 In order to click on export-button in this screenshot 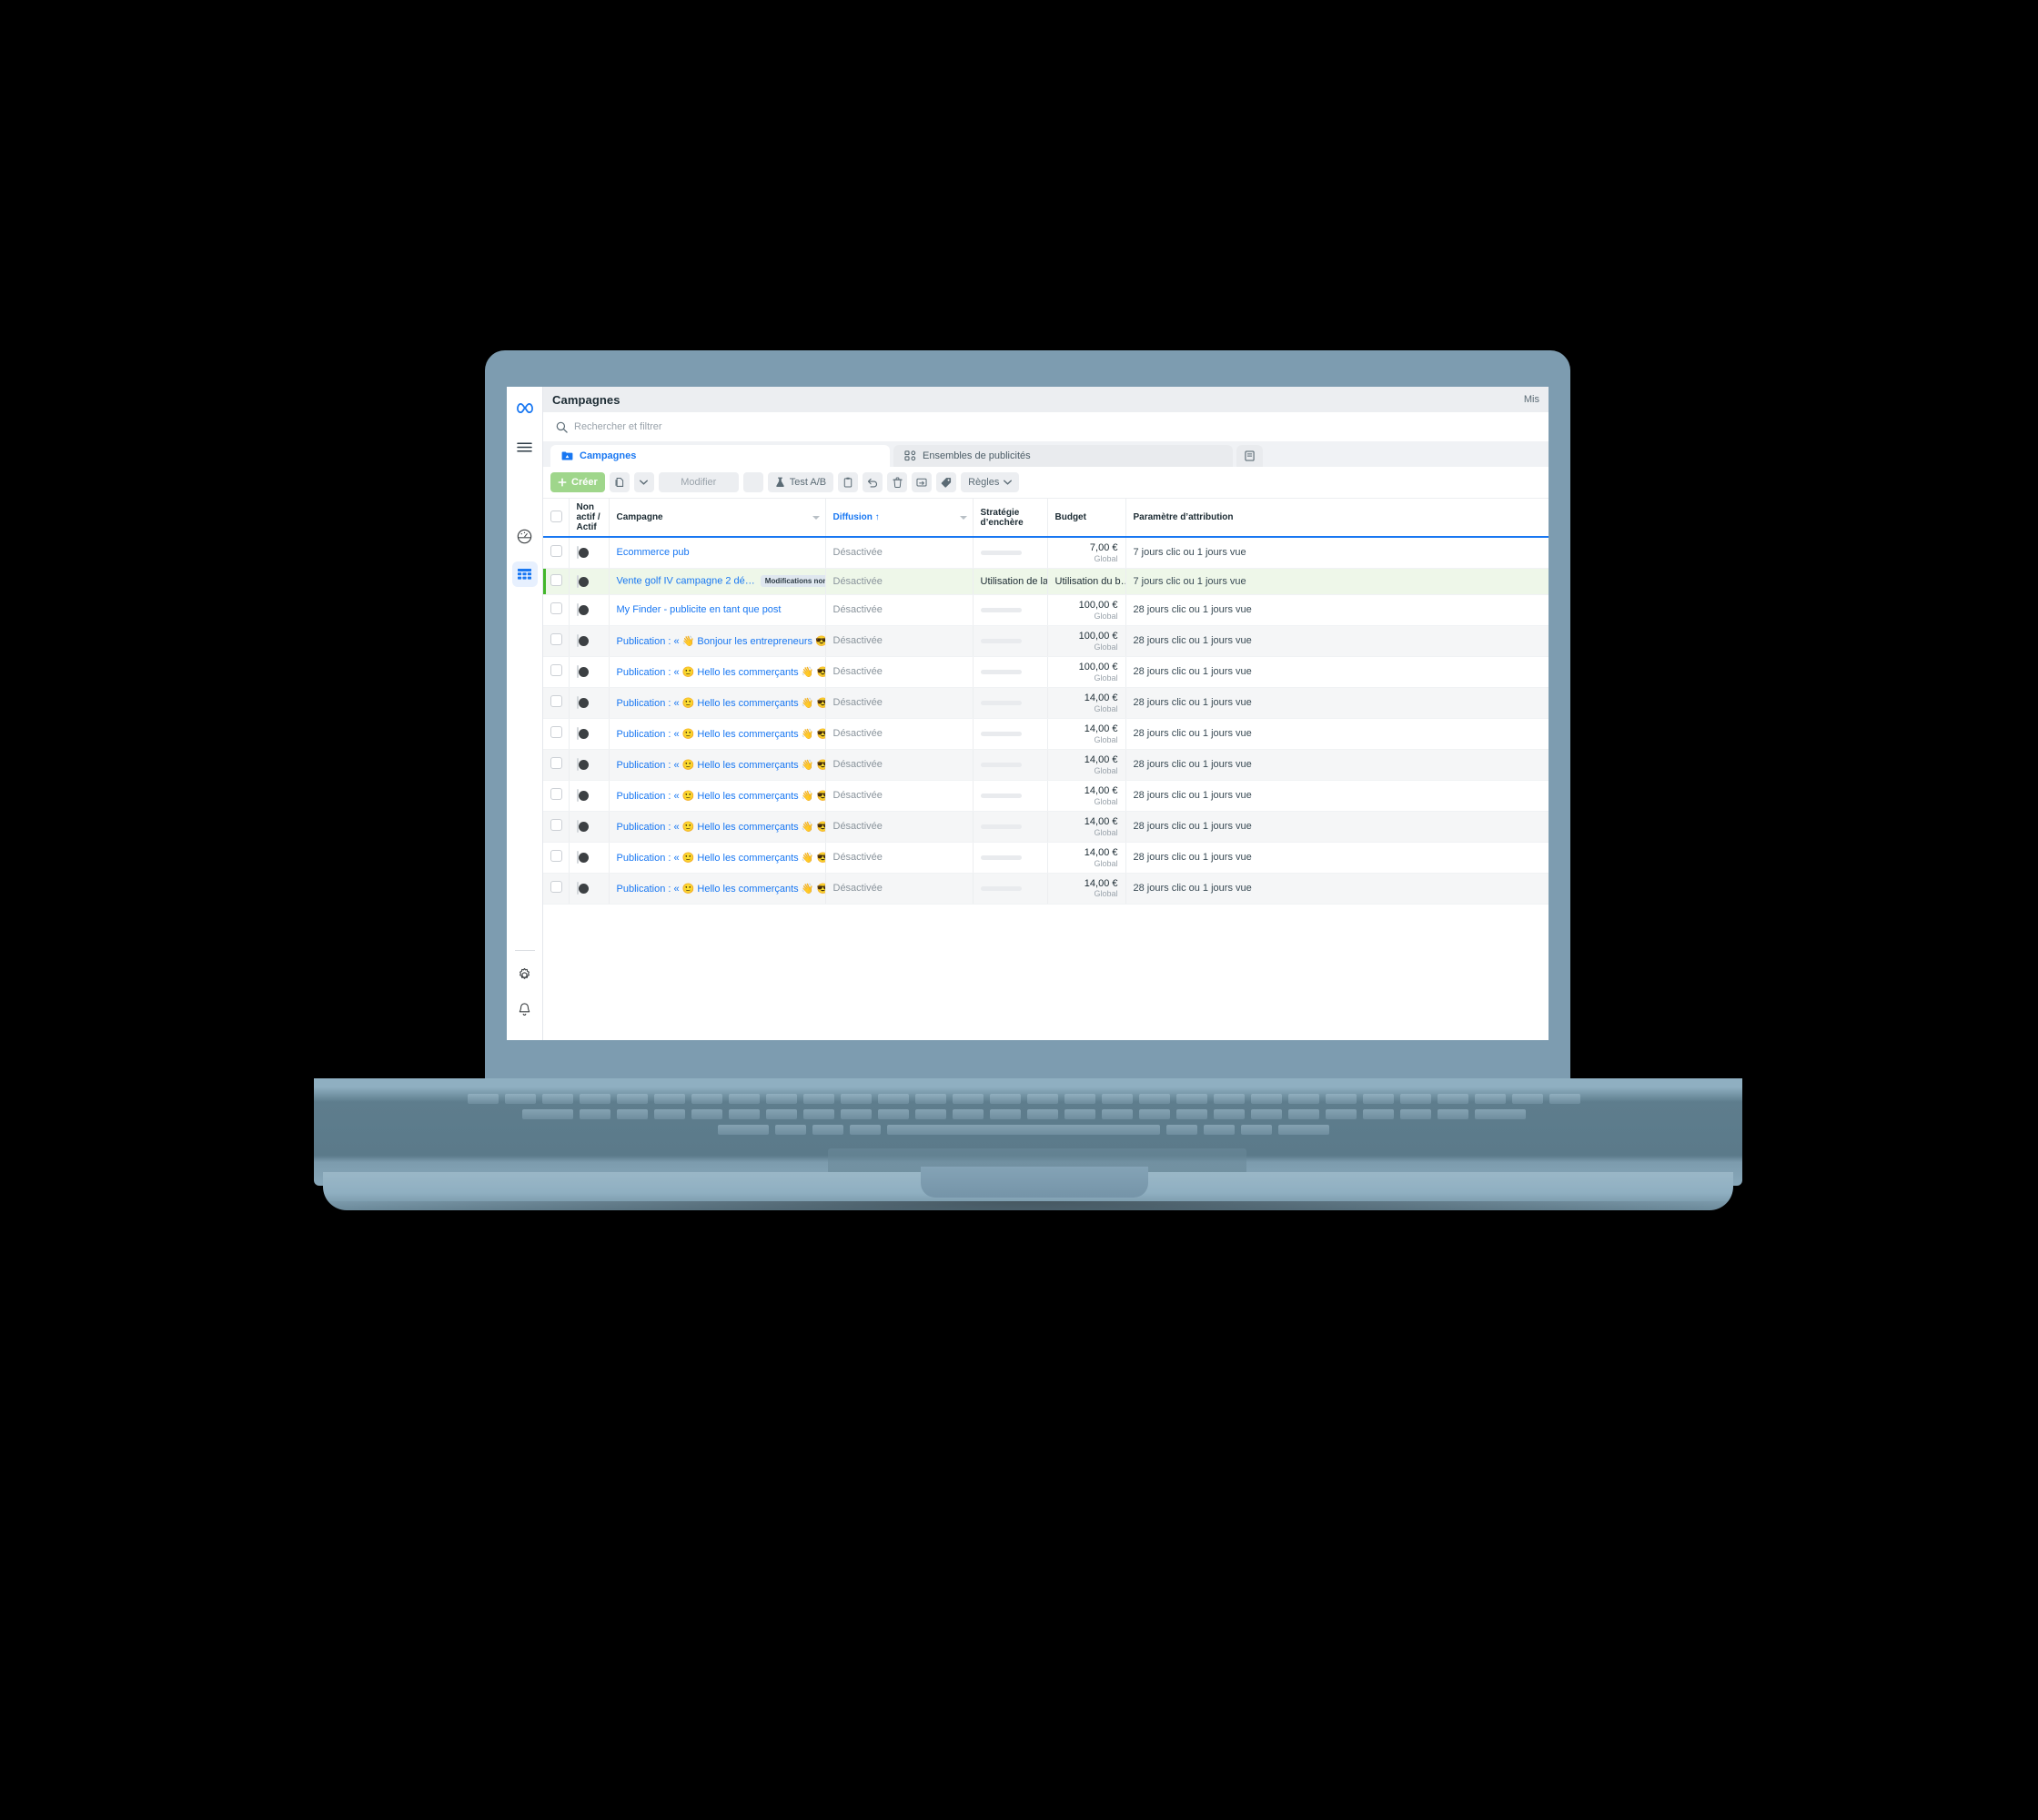, I will do `click(922, 482)`.